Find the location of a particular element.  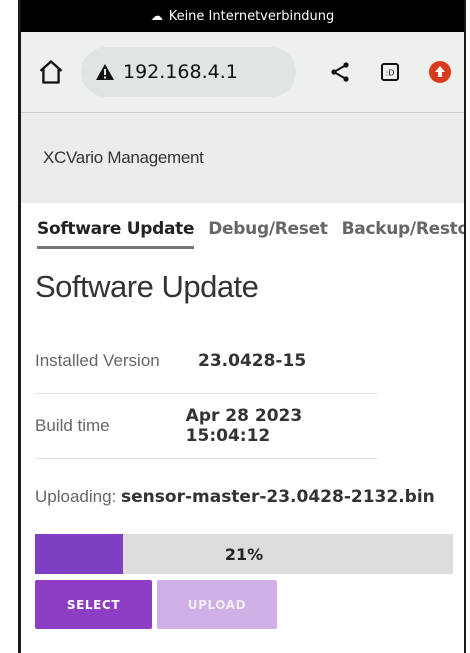

url-text: 192.168.4.1 is located at coordinates (180, 72).